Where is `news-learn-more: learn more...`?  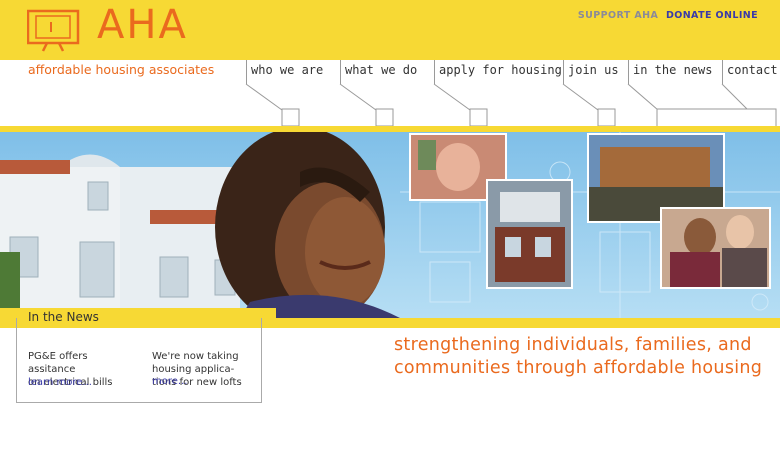
news-learn-more: learn more... is located at coordinates (60, 382).